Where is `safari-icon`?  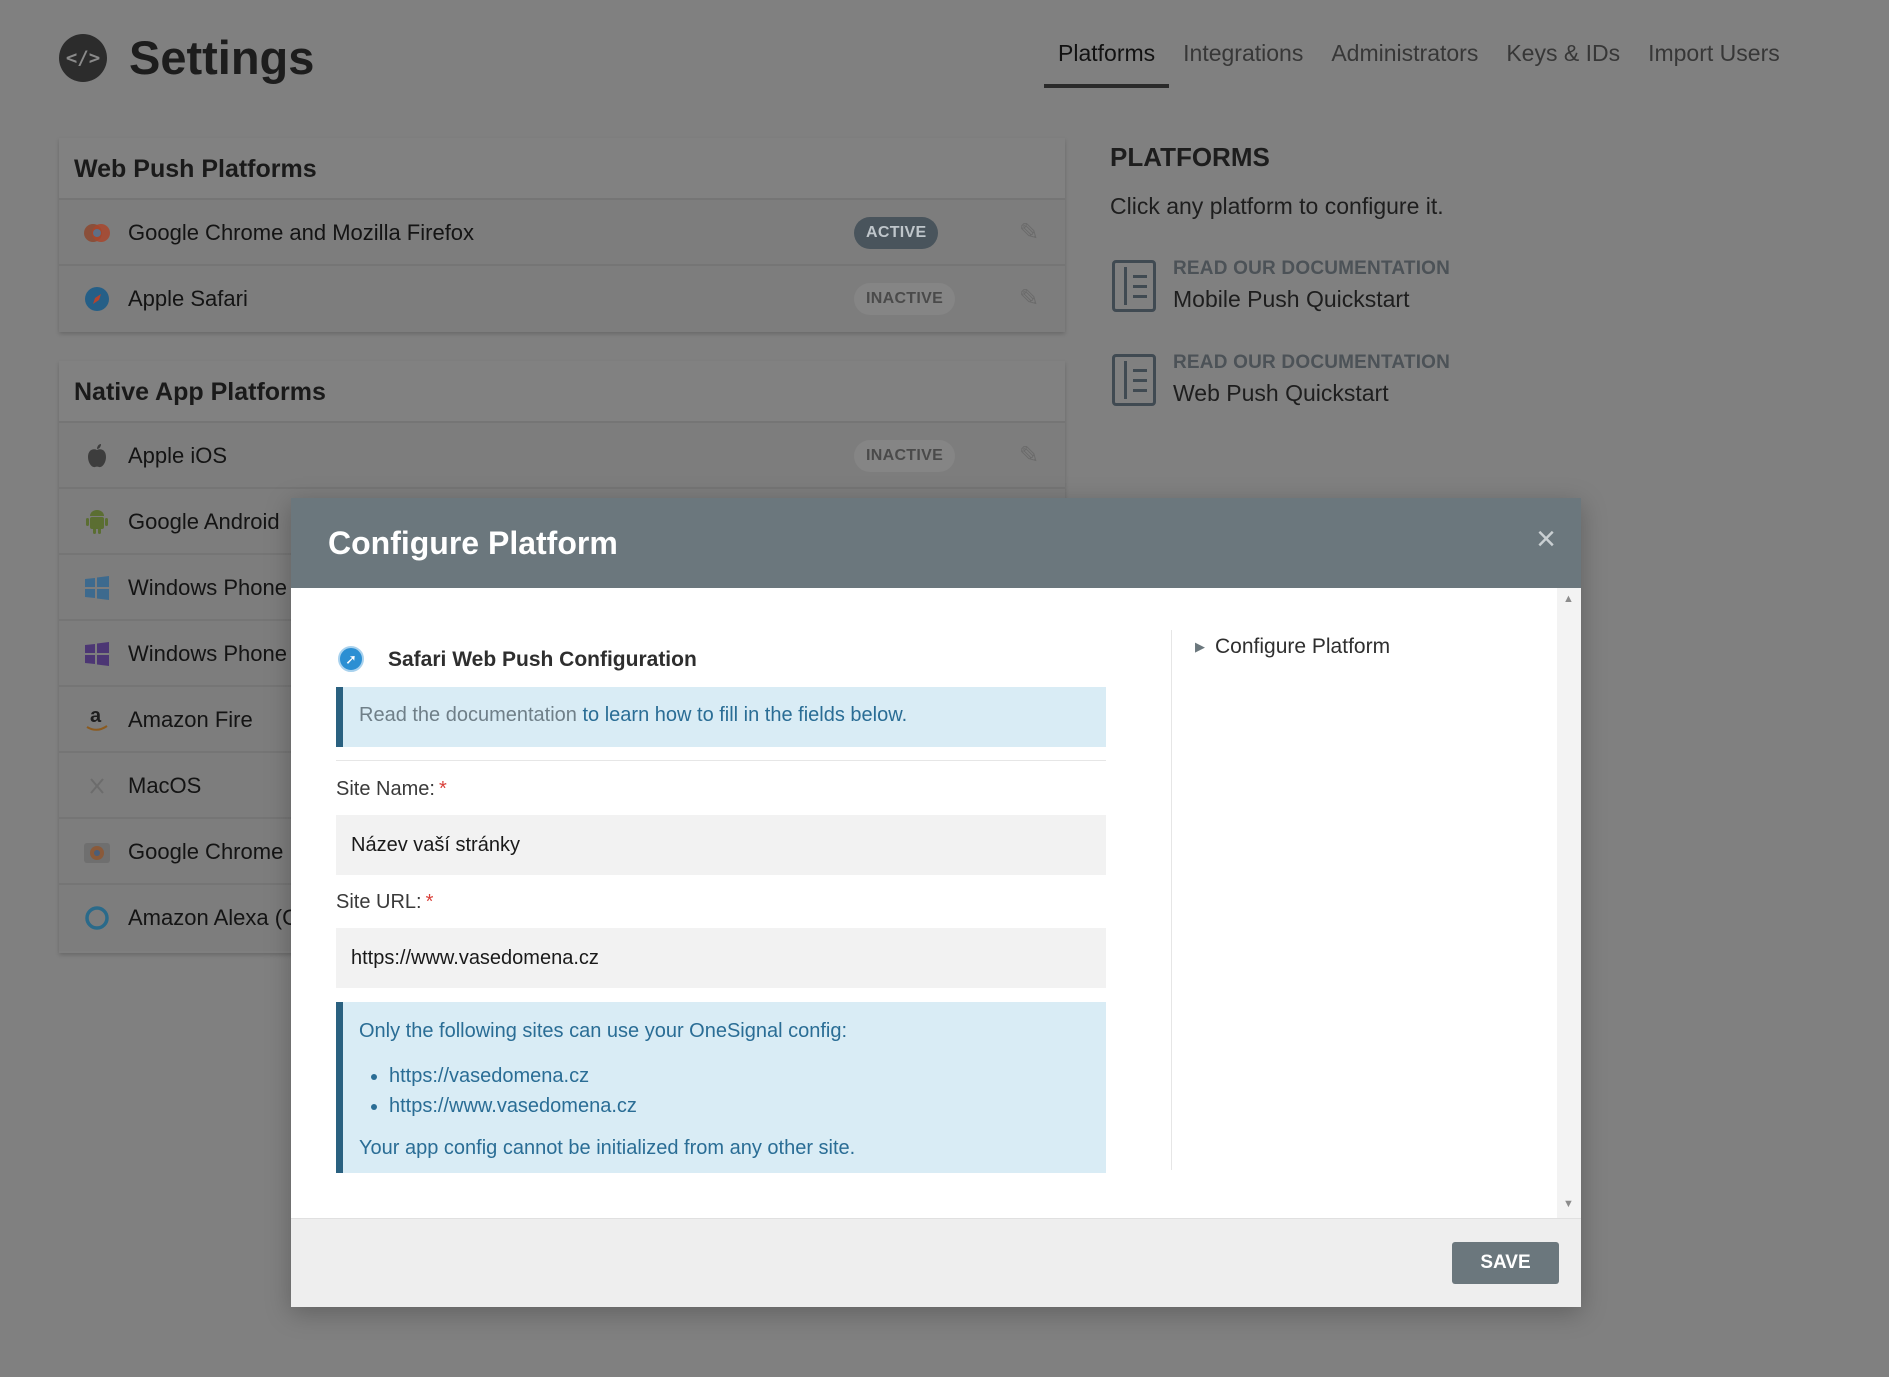
safari-icon is located at coordinates (97, 299).